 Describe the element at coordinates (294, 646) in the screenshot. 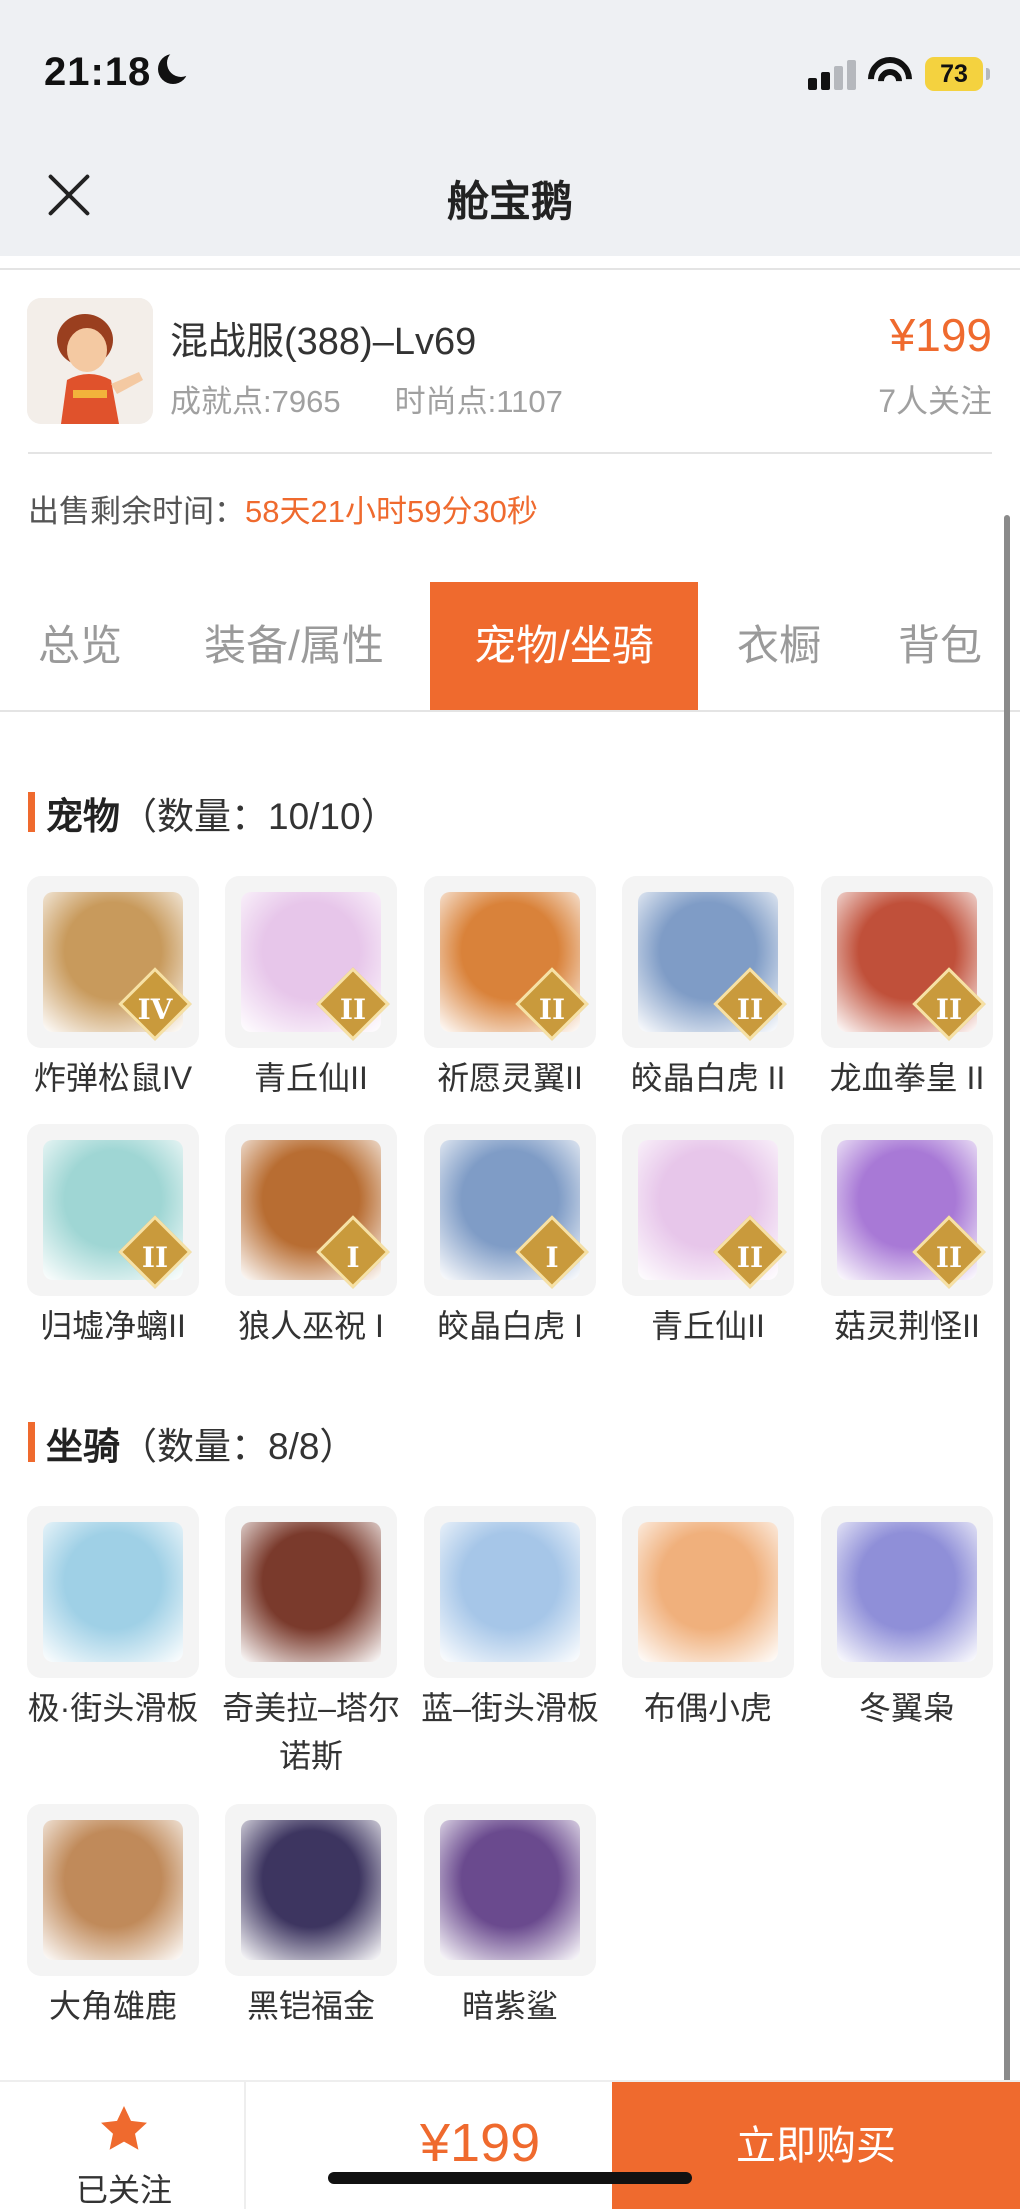

I see `tab-equipment: 装备/属性` at that location.